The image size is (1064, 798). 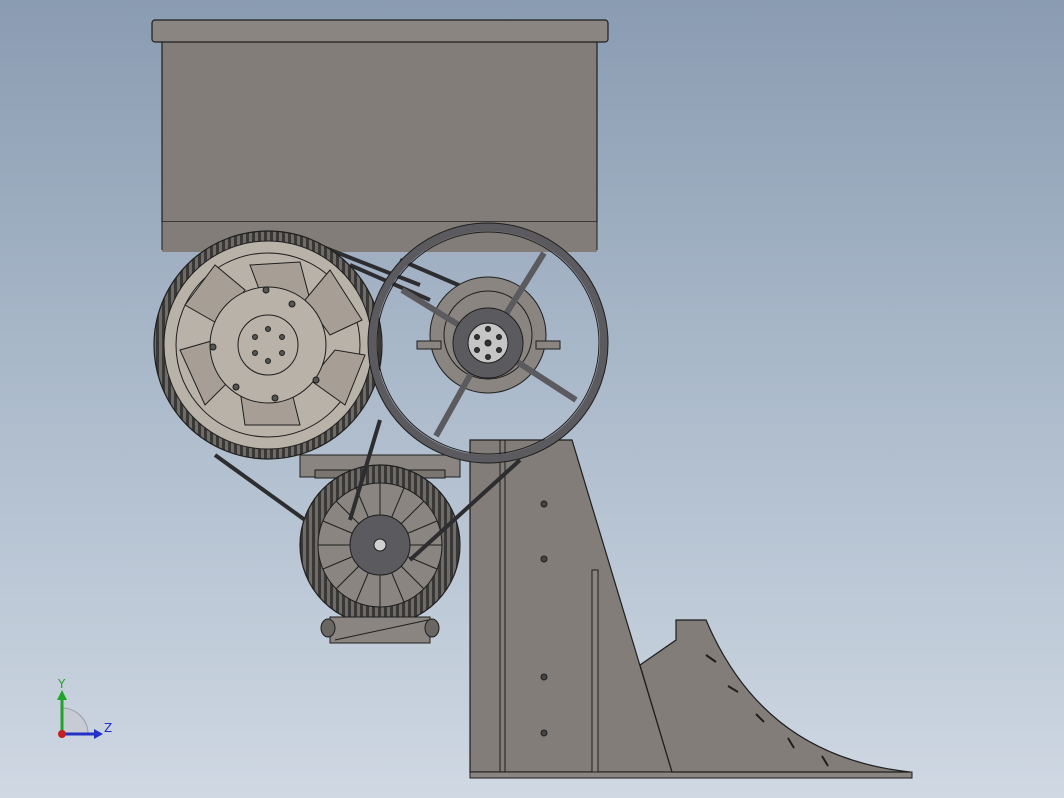 I want to click on orientation-triad: Y Z, so click(x=84, y=708).